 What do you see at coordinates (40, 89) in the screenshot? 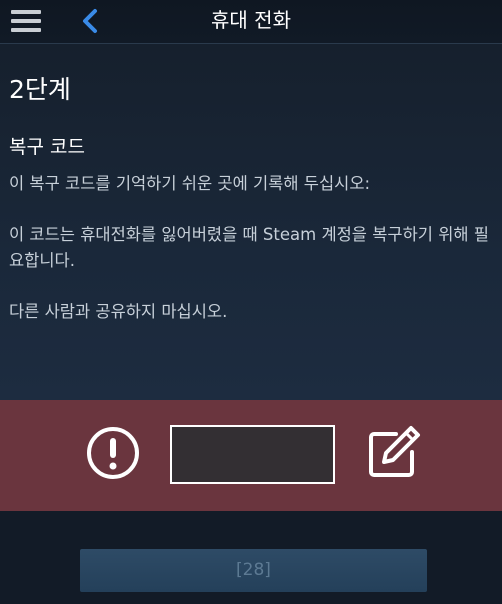
I see `step-title: 2단계` at bounding box center [40, 89].